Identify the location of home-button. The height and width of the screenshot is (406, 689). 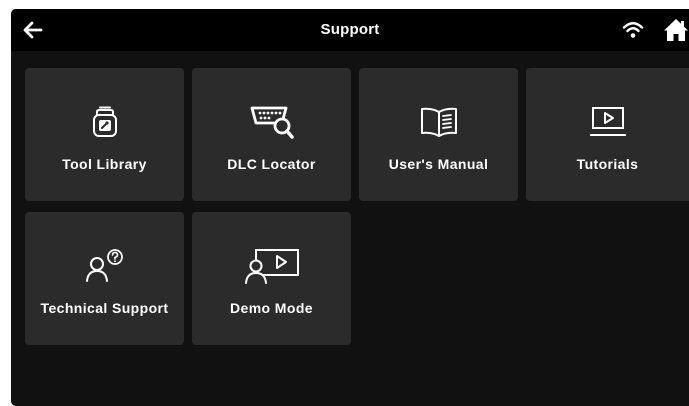
(676, 30).